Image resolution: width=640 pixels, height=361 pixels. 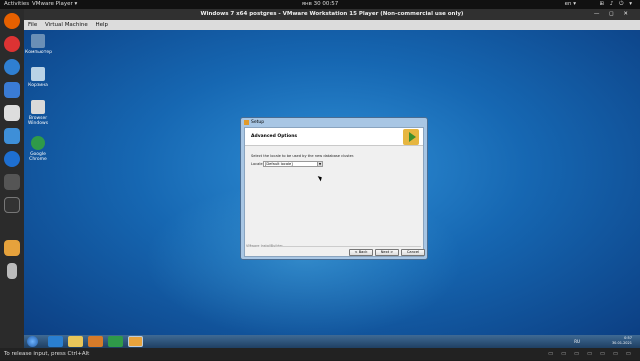 I want to click on taskbar-chrome-icon, so click(x=115, y=341).